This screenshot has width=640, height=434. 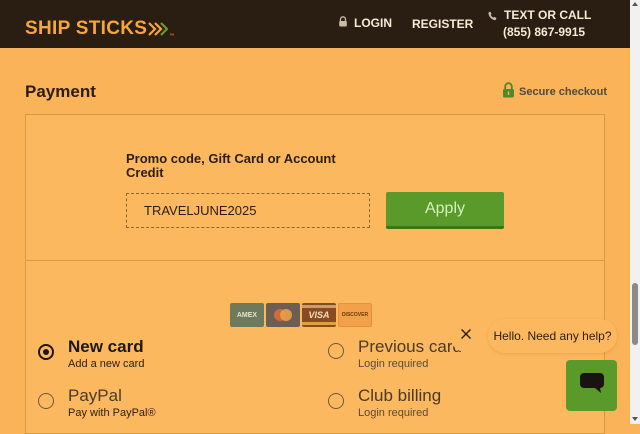 I want to click on panel-divider, so click(x=315, y=260).